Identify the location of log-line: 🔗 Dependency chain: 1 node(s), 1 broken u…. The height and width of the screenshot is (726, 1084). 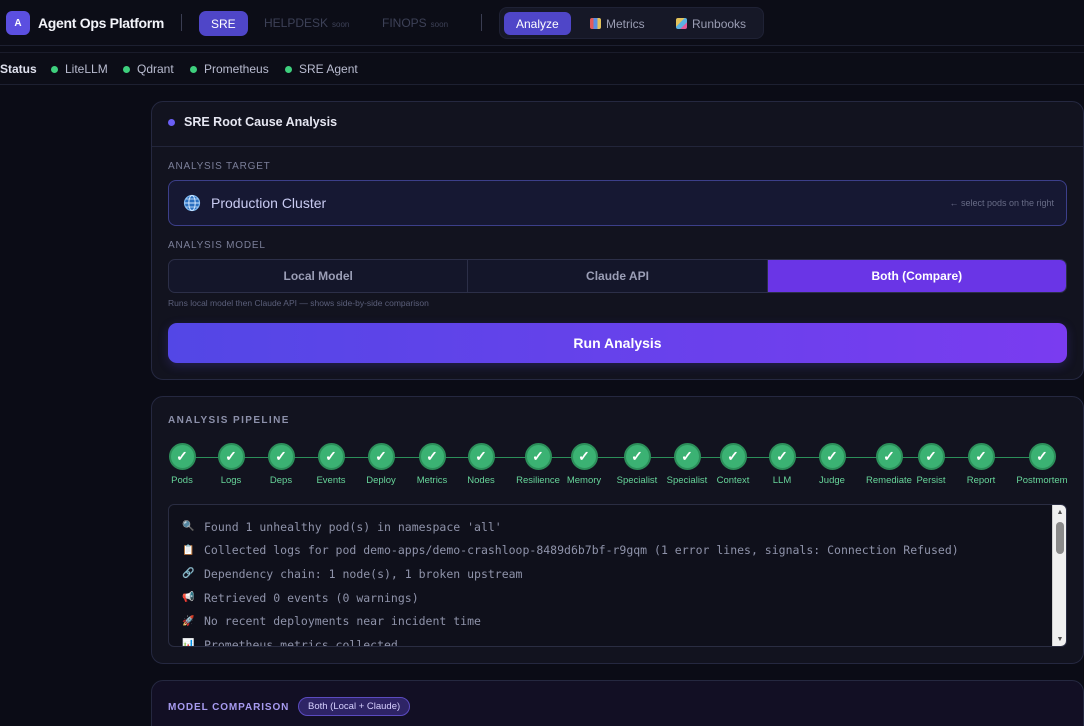
(614, 574).